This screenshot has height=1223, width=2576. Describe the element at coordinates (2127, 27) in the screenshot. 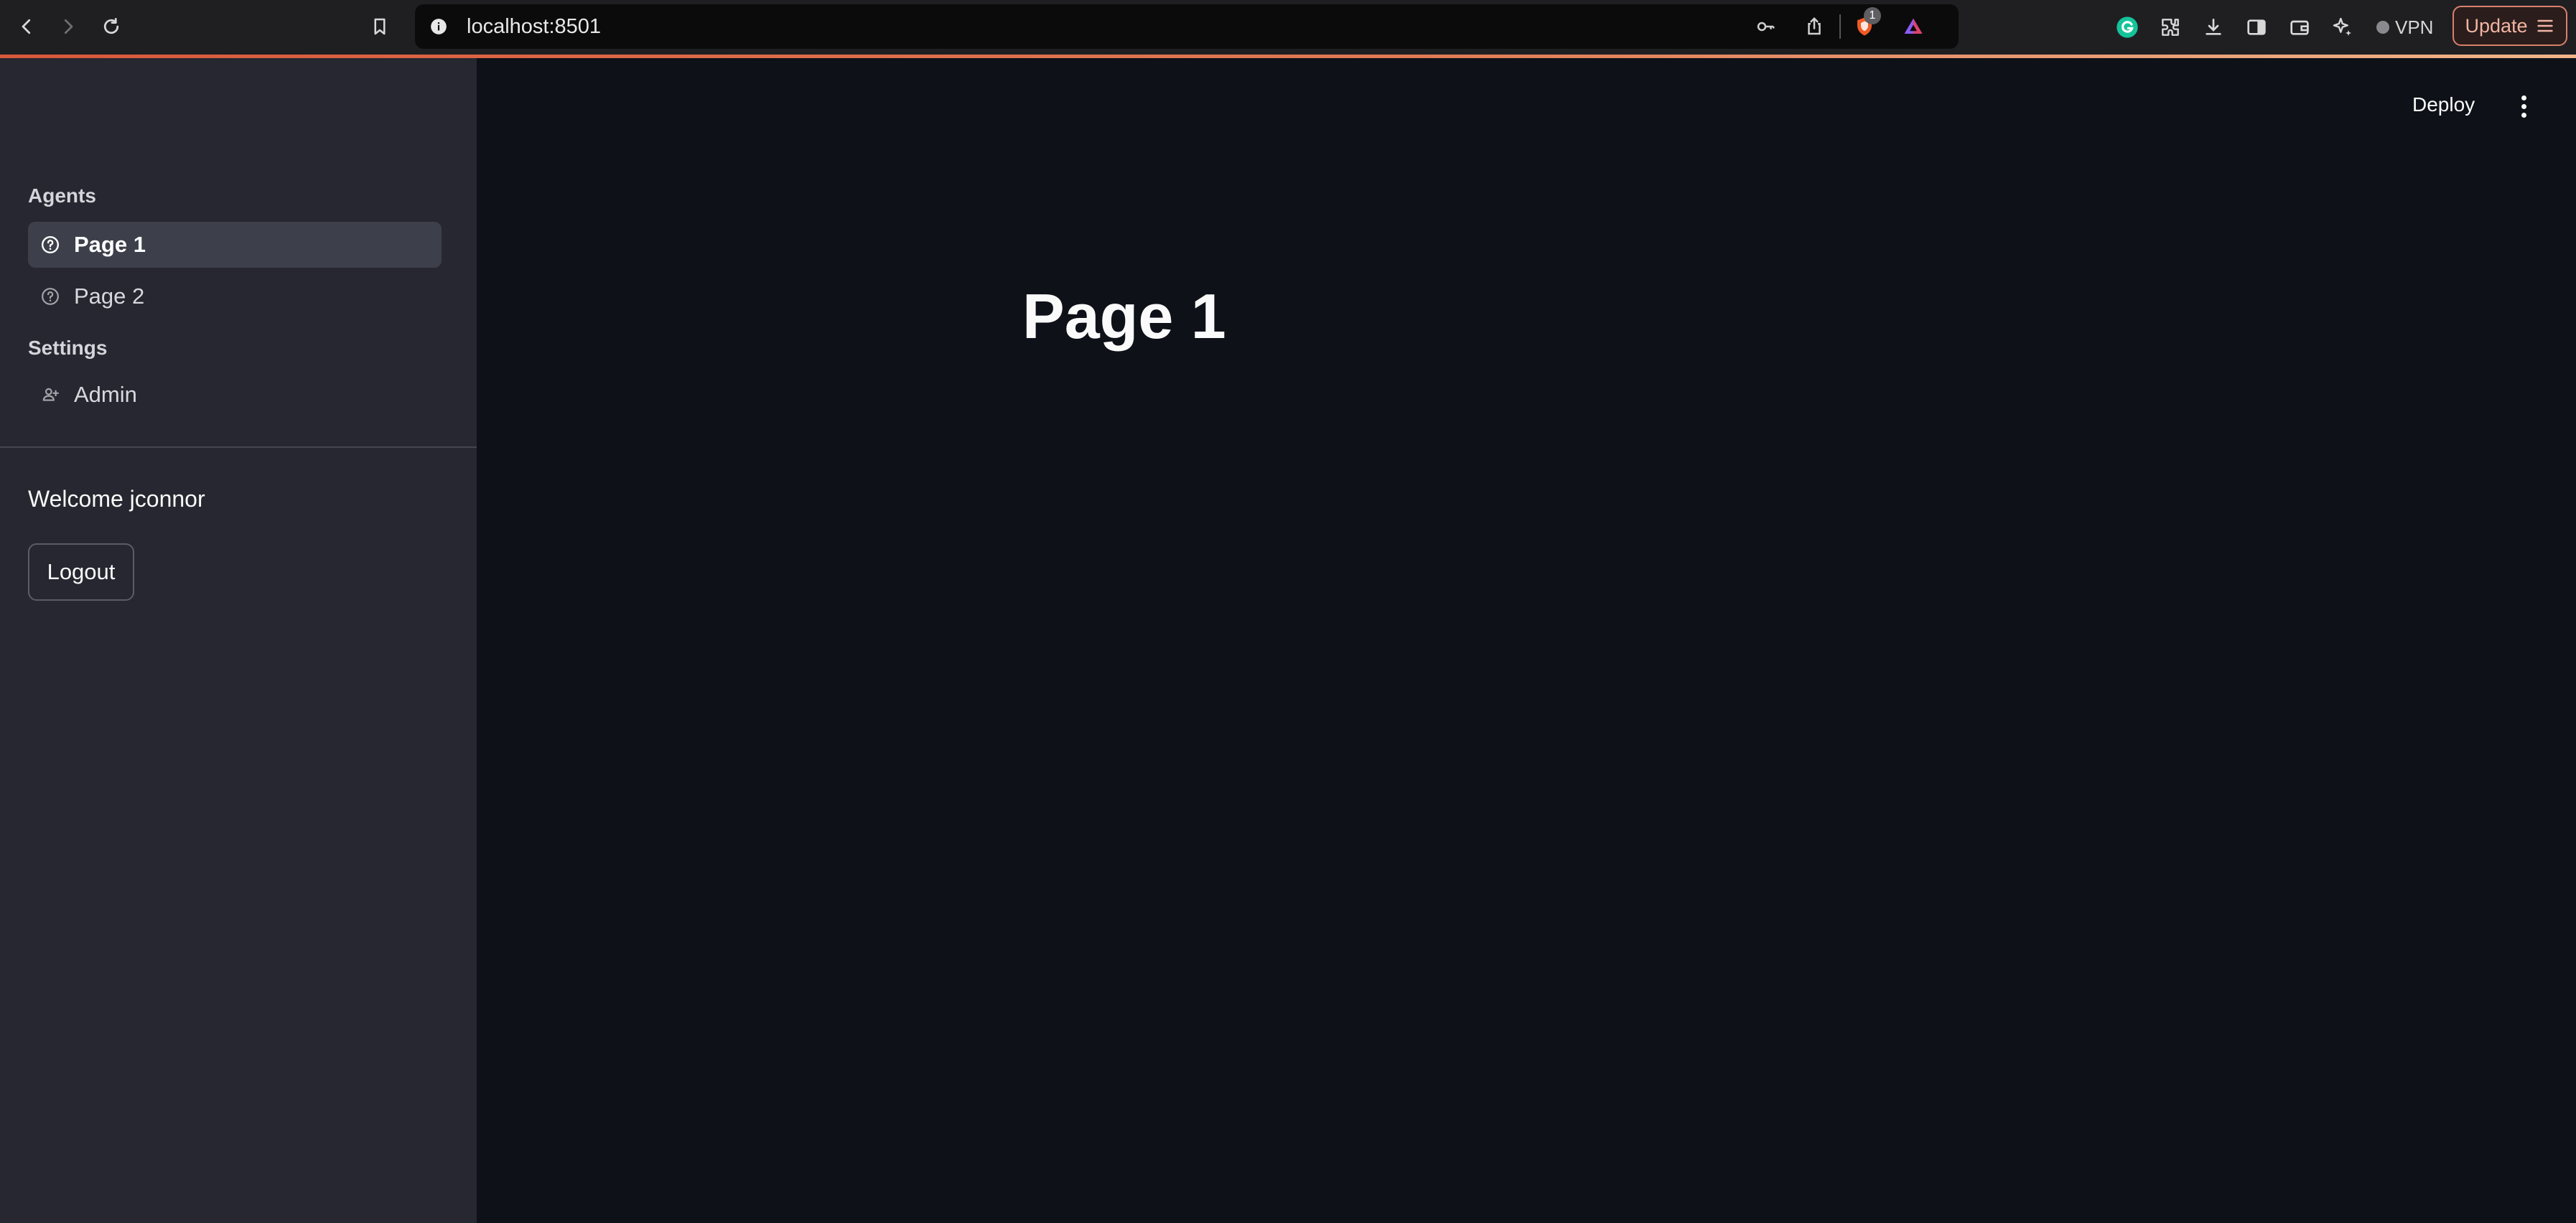

I see `grammarly-icon` at that location.